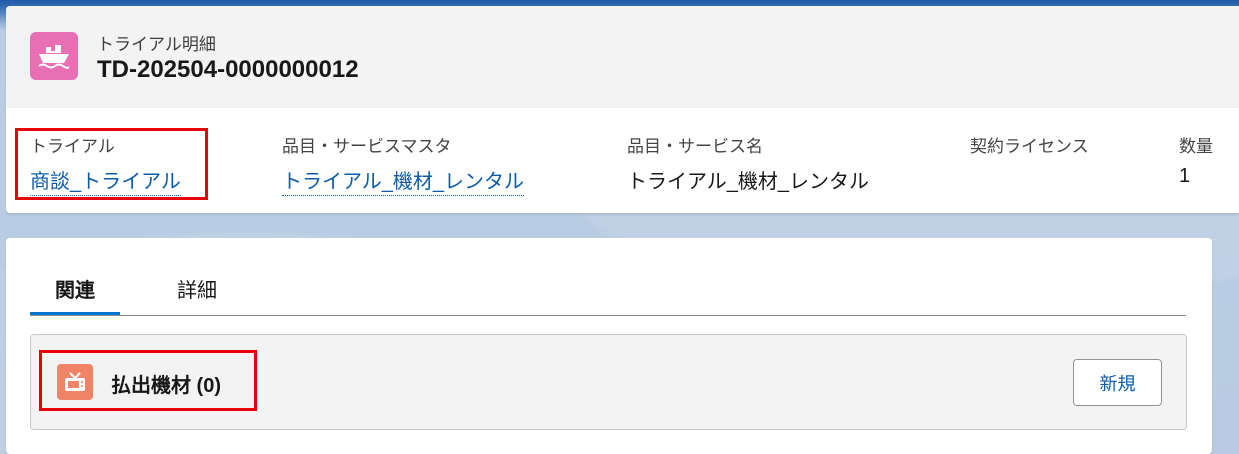  I want to click on tab-related: 関連, so click(75, 288).